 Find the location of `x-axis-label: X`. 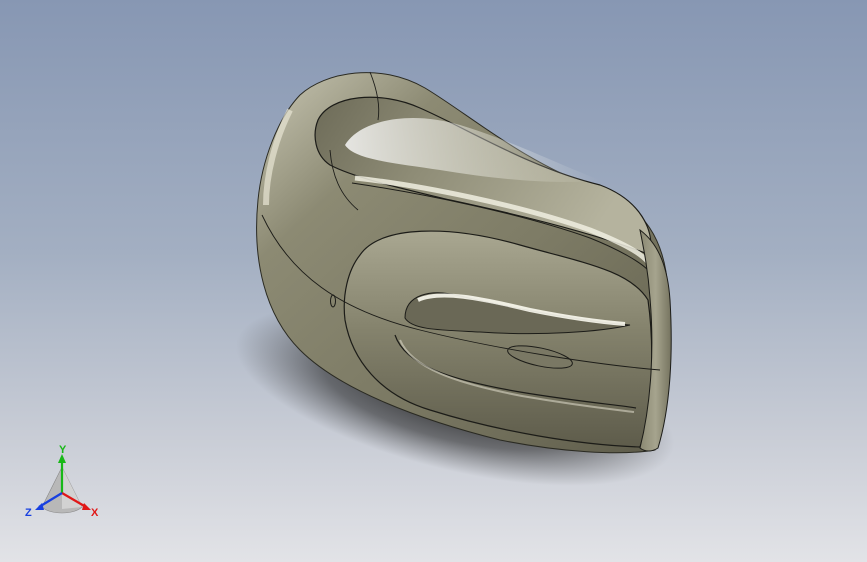

x-axis-label: X is located at coordinates (95, 513).